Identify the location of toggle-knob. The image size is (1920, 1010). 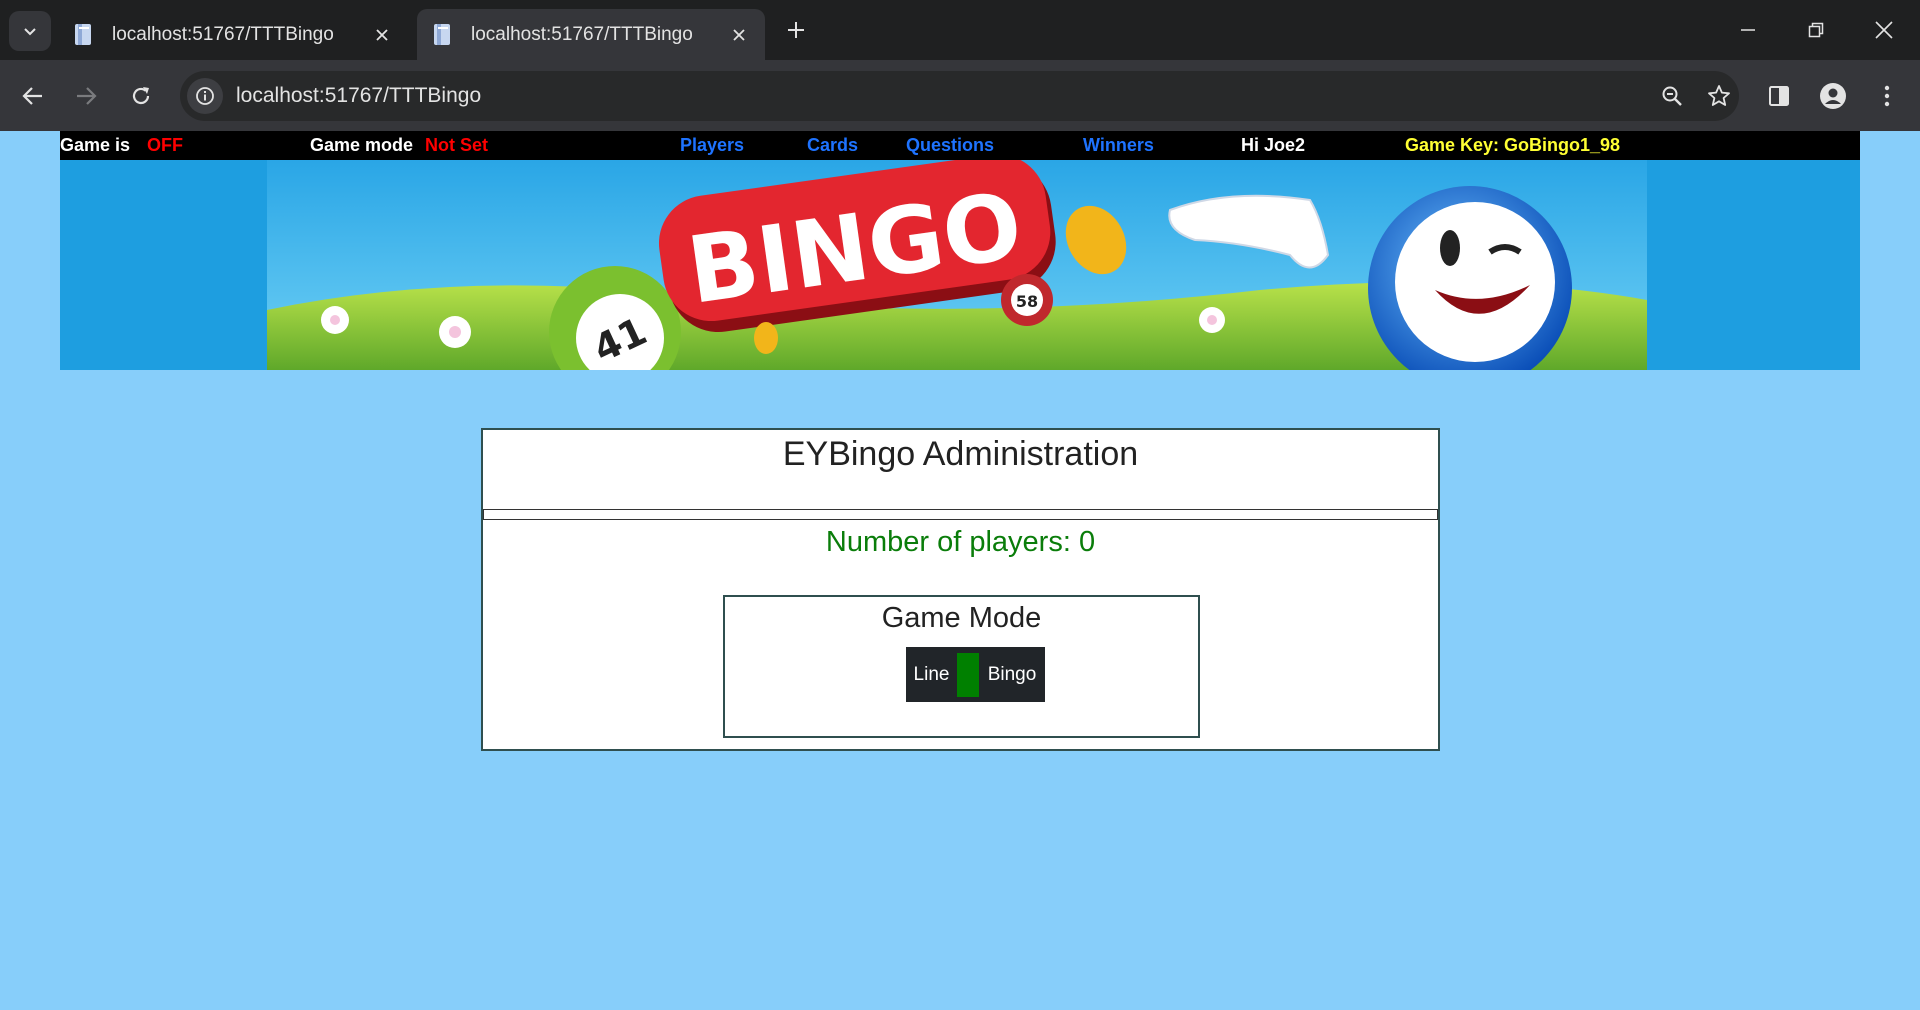
(968, 674).